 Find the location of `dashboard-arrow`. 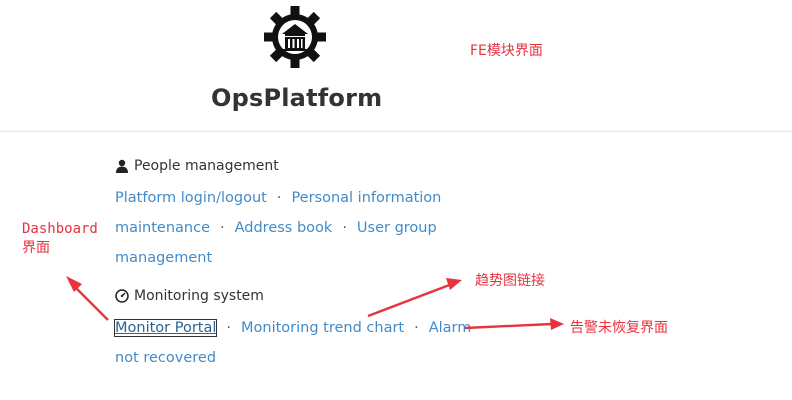

dashboard-arrow is located at coordinates (87, 298).